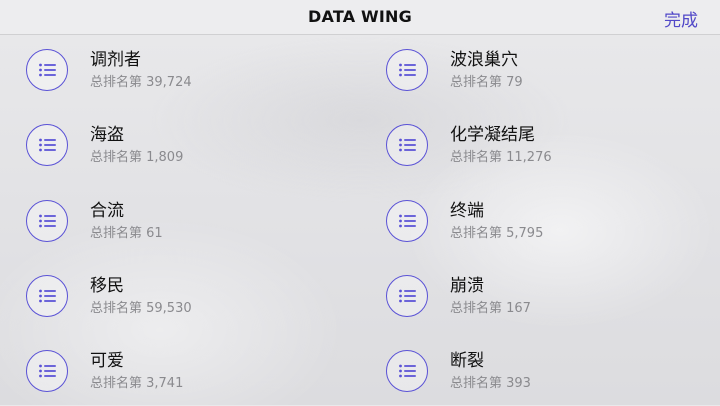 The width and height of the screenshot is (720, 406). Describe the element at coordinates (137, 157) in the screenshot. I see `item-rank: 总排名第 1,809` at that location.